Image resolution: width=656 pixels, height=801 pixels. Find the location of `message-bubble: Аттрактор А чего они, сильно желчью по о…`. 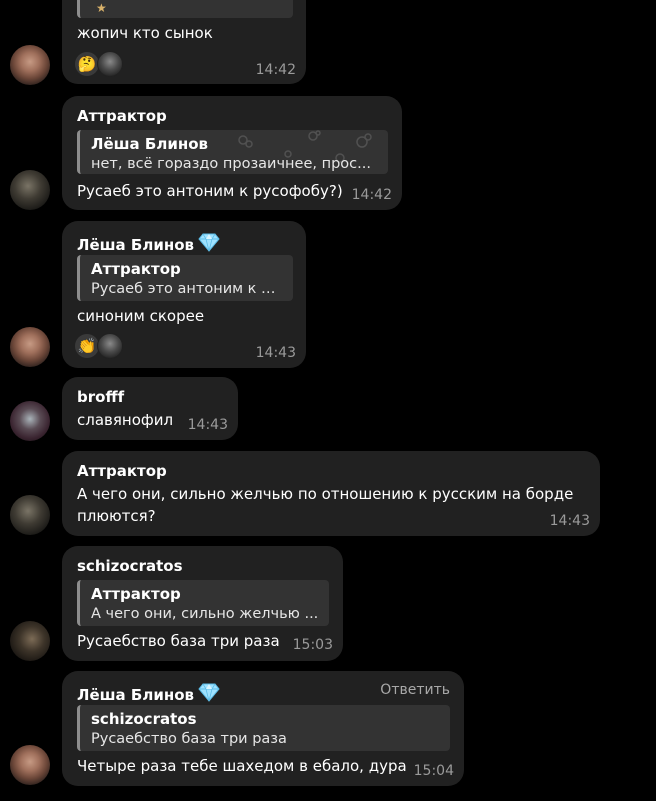

message-bubble: Аттрактор А чего они, сильно желчью по о… is located at coordinates (331, 493).